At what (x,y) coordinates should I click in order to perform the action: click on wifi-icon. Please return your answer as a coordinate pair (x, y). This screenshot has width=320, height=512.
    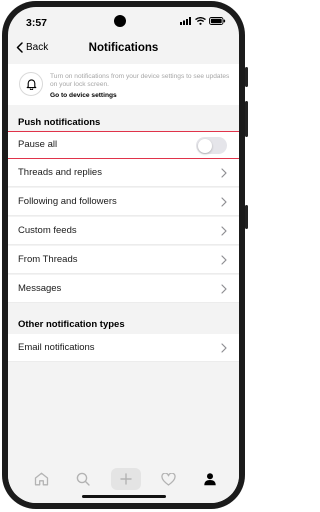
    Looking at the image, I should click on (200, 21).